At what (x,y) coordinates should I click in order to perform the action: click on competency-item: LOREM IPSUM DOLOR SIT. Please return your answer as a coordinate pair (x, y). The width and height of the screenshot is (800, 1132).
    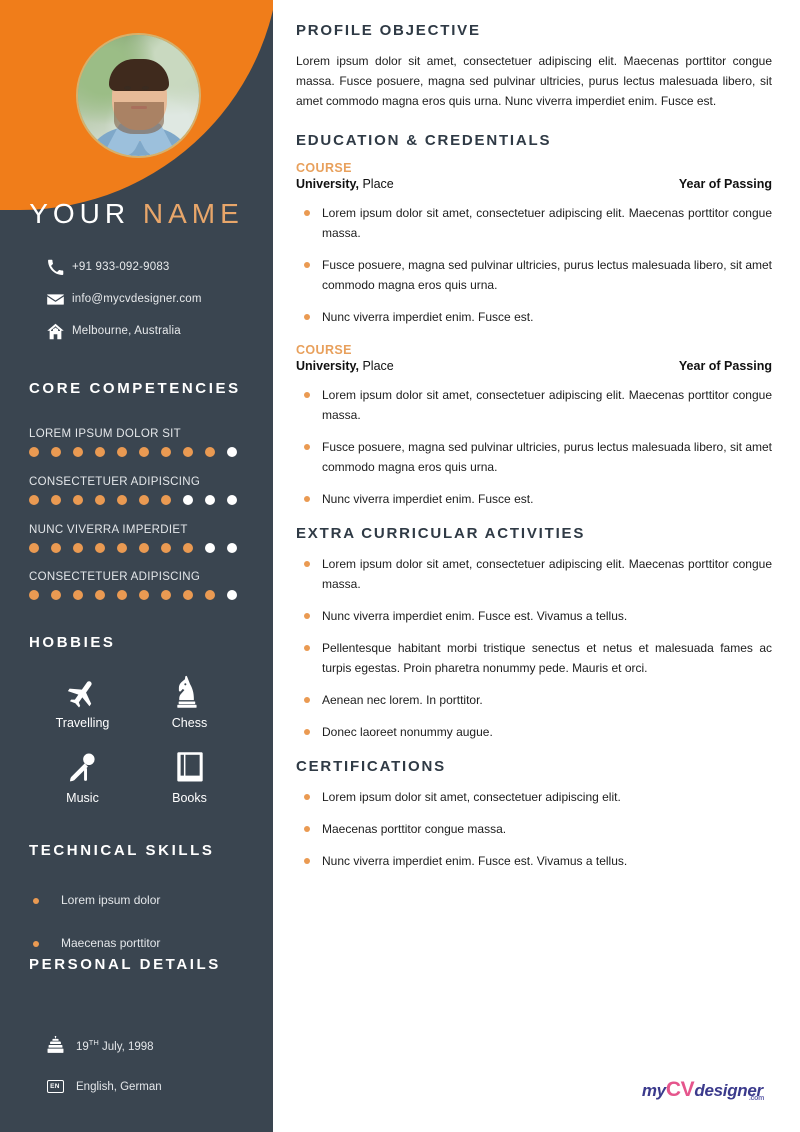
    Looking at the image, I should click on (136, 442).